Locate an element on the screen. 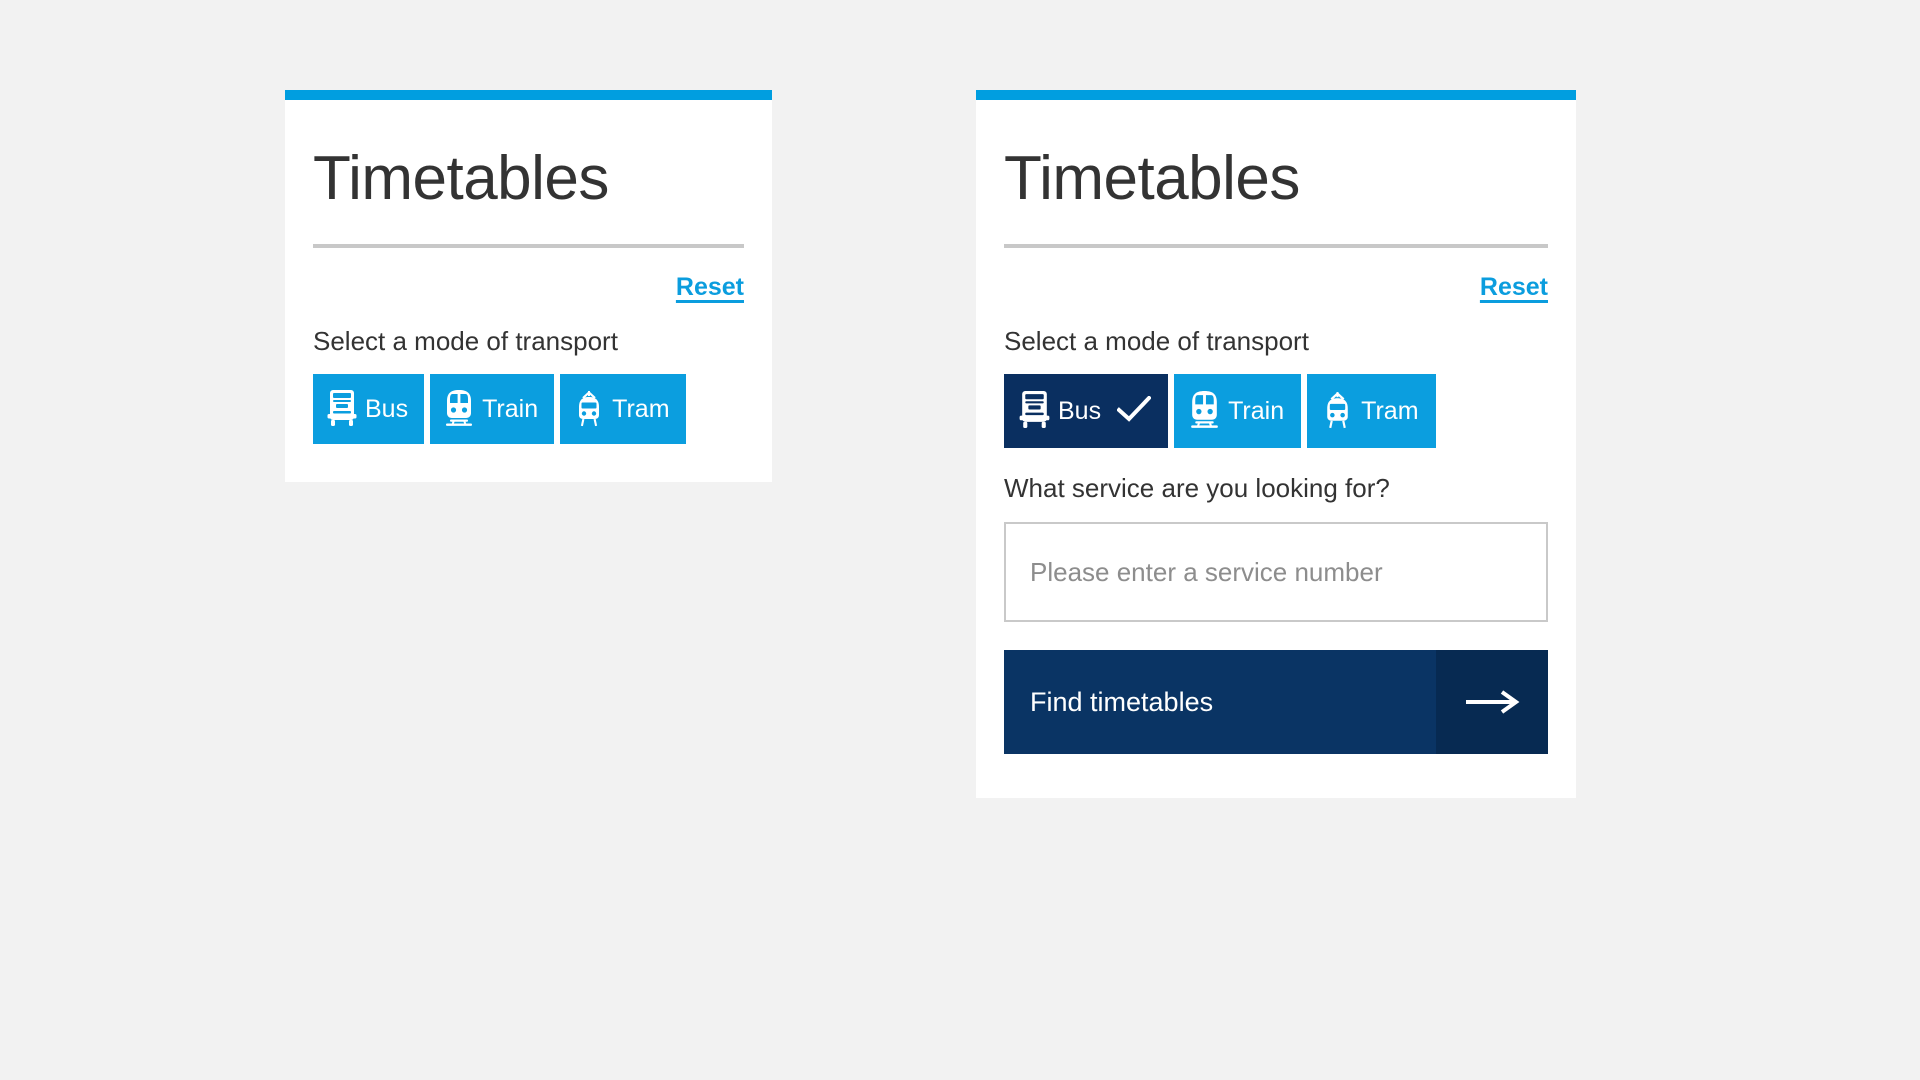 The width and height of the screenshot is (1920, 1080). arrow-right-icon is located at coordinates (1492, 702).